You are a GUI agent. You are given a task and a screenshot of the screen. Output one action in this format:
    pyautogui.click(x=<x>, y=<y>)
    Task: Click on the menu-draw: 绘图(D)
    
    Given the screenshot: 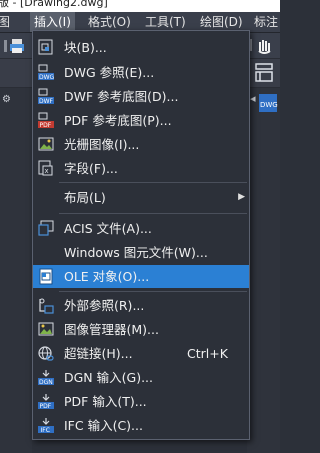 What is the action you would take?
    pyautogui.click(x=221, y=22)
    